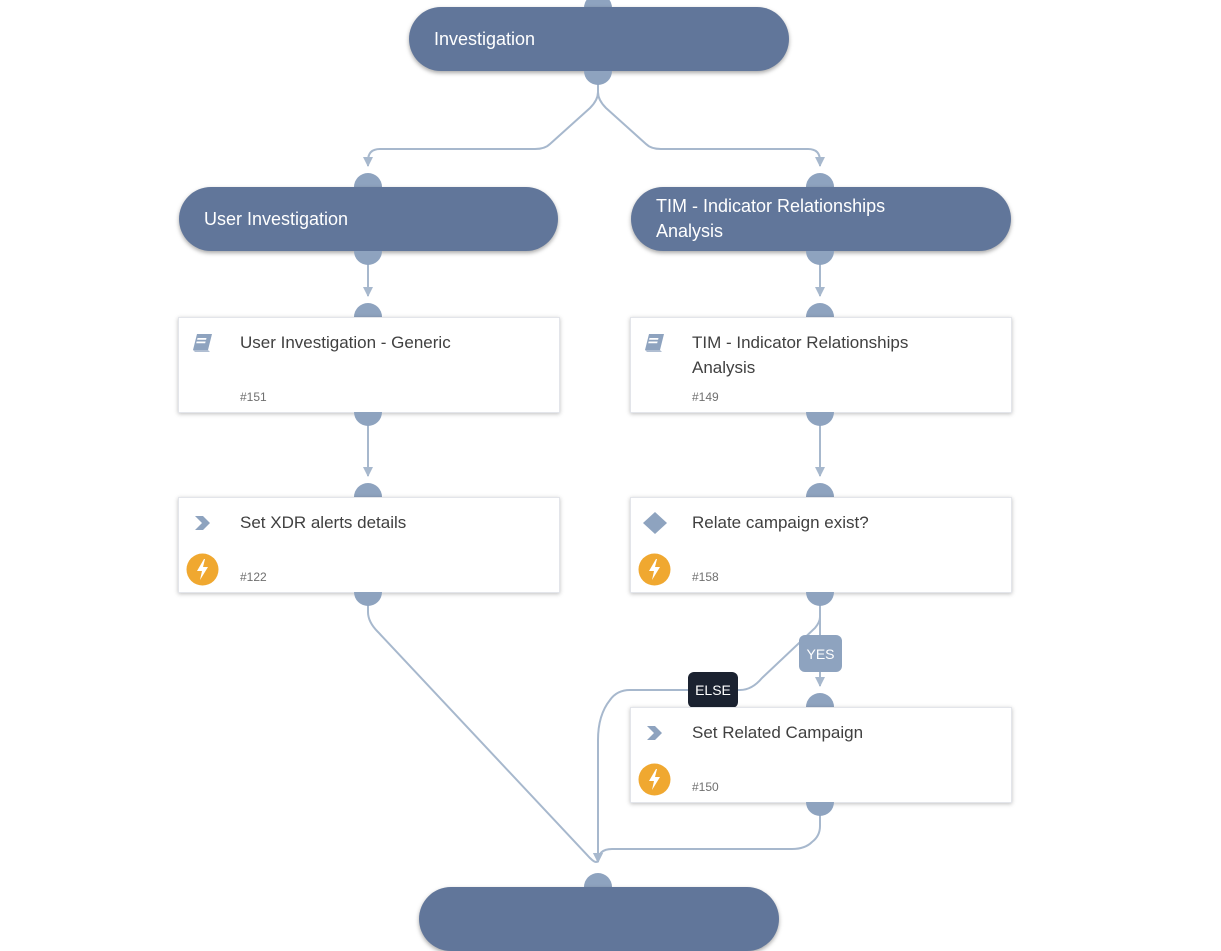 The width and height of the screenshot is (1221, 951). Describe the element at coordinates (821, 755) in the screenshot. I see `task-set-related-campaign: Set Related Campaign #150` at that location.